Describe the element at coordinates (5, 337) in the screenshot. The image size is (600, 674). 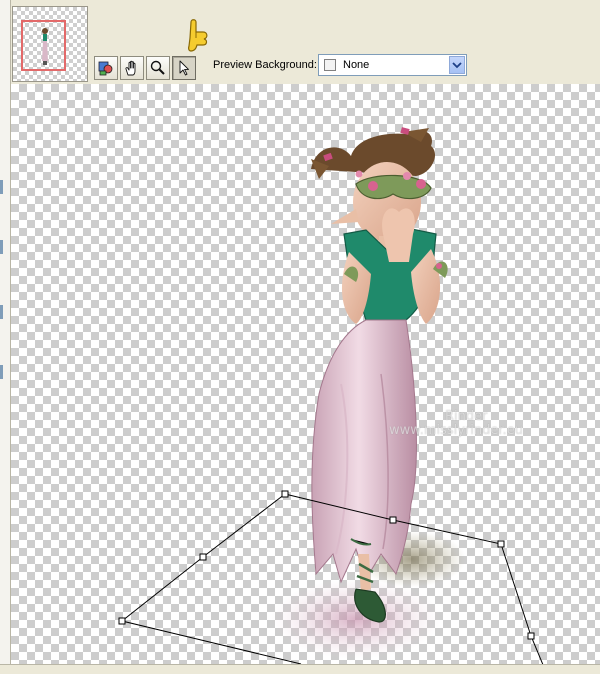
I see `left-panel-edge` at that location.